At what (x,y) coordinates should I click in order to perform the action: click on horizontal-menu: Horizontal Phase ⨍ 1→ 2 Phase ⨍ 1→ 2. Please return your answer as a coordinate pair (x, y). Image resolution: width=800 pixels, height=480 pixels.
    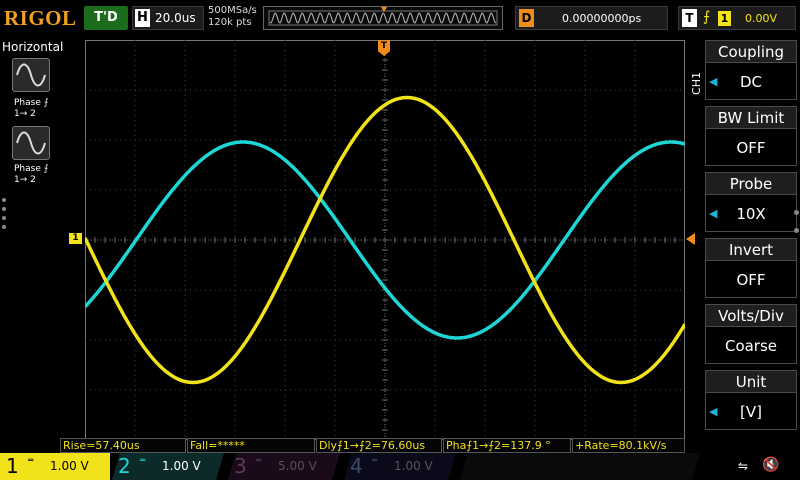
    Looking at the image, I should click on (32, 238).